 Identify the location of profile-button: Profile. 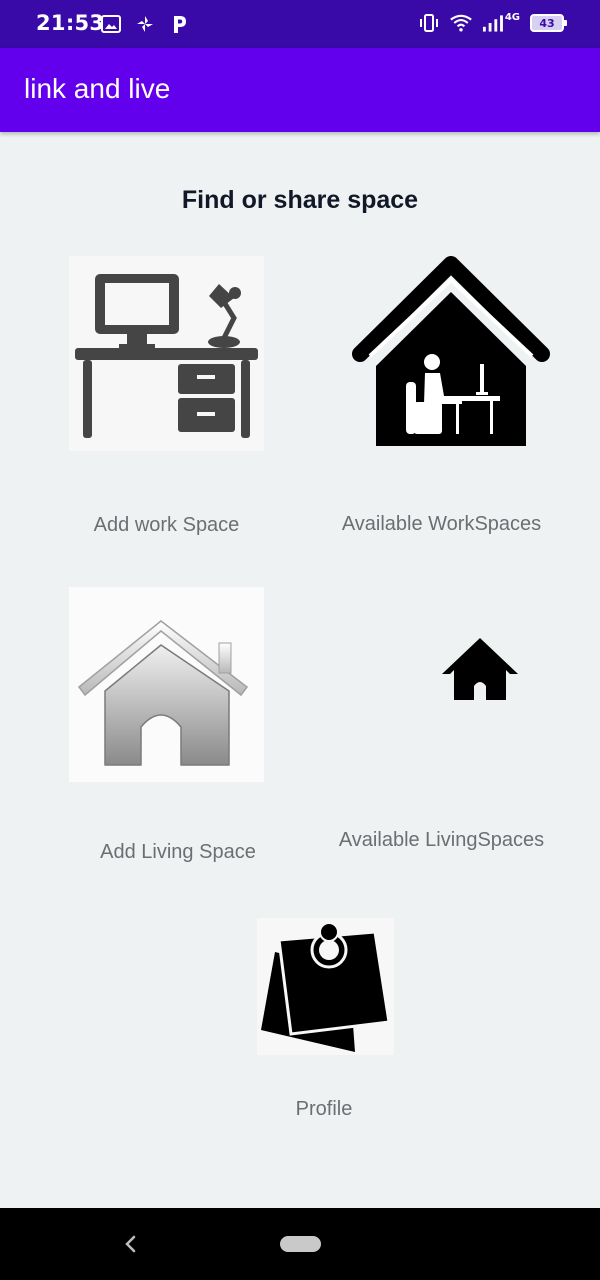
(325, 1023).